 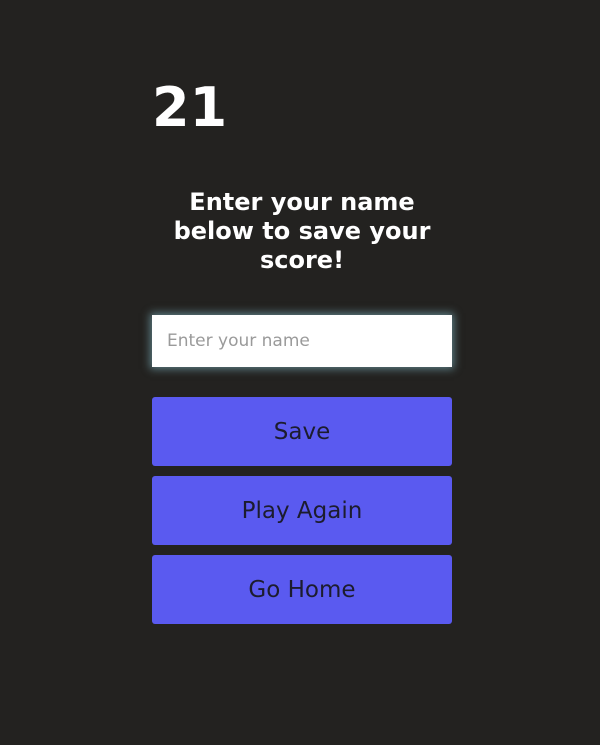 What do you see at coordinates (190, 107) in the screenshot?
I see `final-score: 21` at bounding box center [190, 107].